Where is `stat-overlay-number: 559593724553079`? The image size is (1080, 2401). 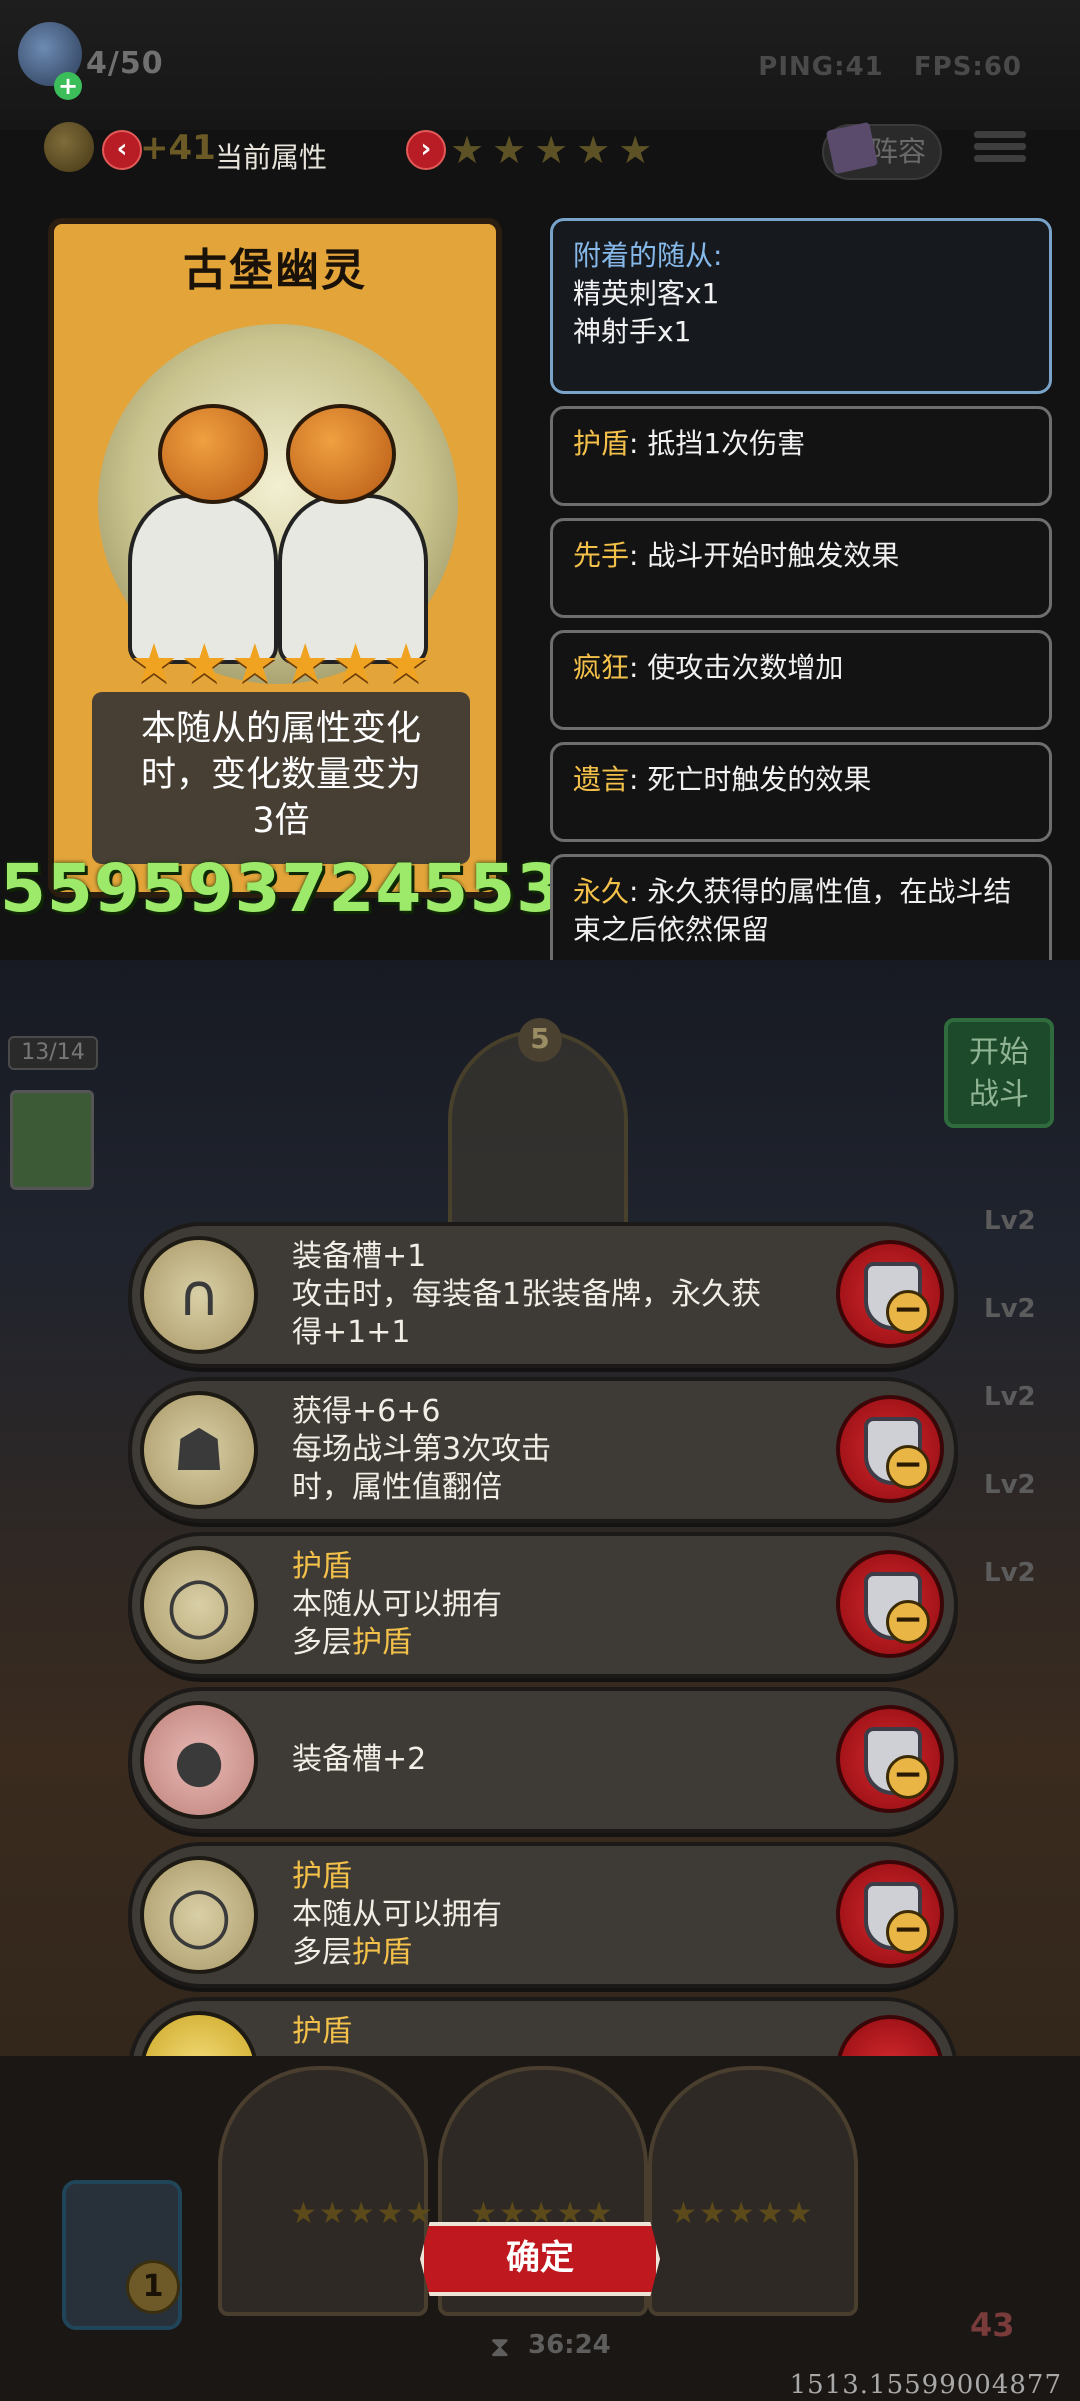
stat-overlay-number: 559593724553079 is located at coordinates (280, 888).